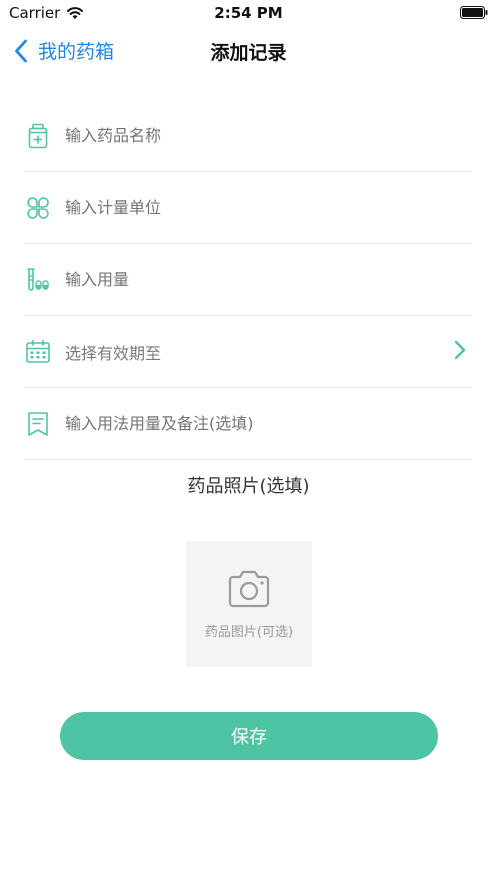 The height and width of the screenshot is (883, 497). I want to click on notes-input, so click(268, 423).